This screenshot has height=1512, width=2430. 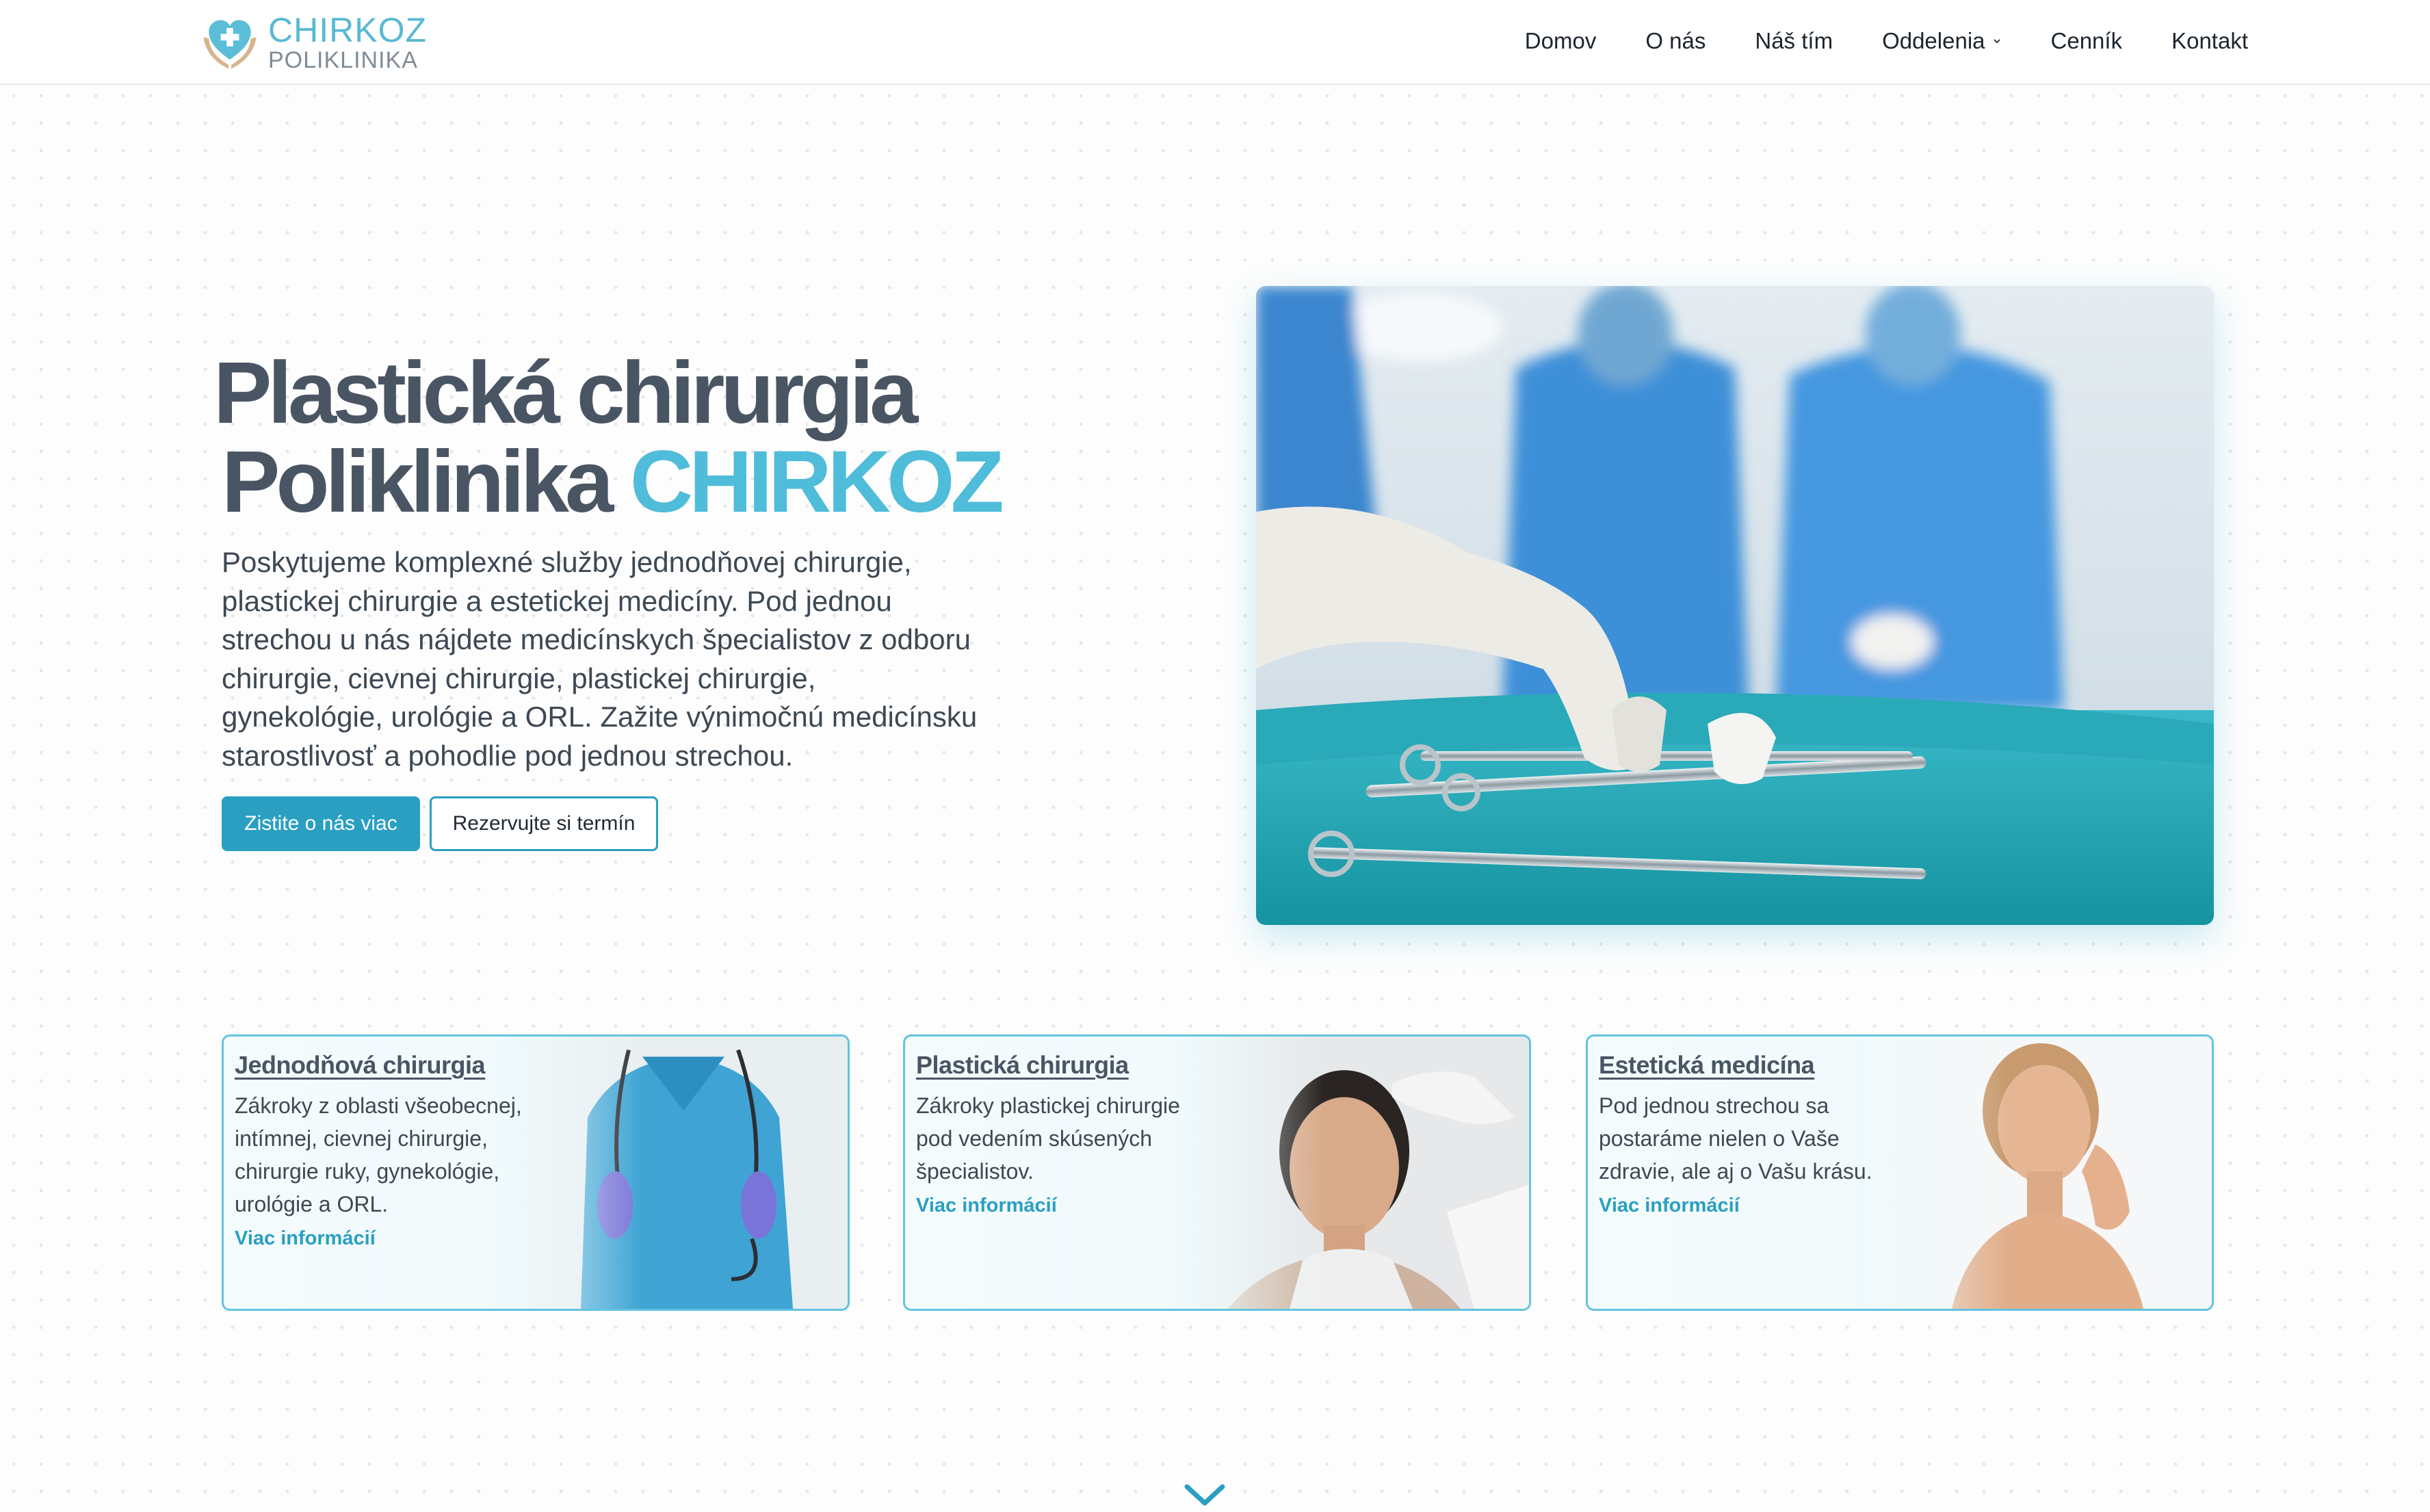 What do you see at coordinates (1996, 41) in the screenshot?
I see `chevron-down-icon` at bounding box center [1996, 41].